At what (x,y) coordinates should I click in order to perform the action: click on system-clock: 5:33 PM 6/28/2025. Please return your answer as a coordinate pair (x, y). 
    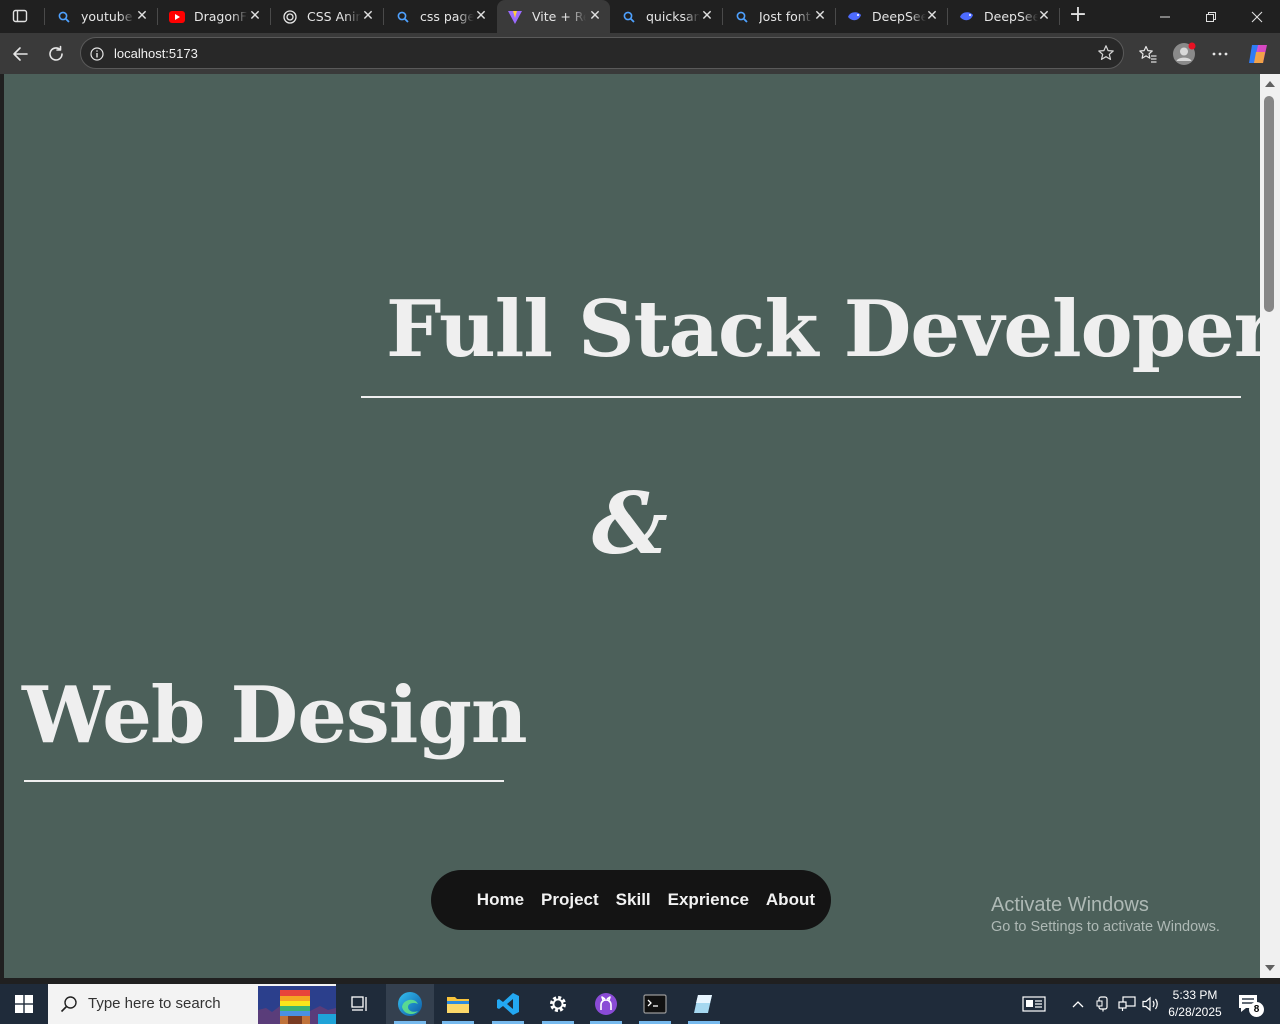
    Looking at the image, I should click on (1195, 1004).